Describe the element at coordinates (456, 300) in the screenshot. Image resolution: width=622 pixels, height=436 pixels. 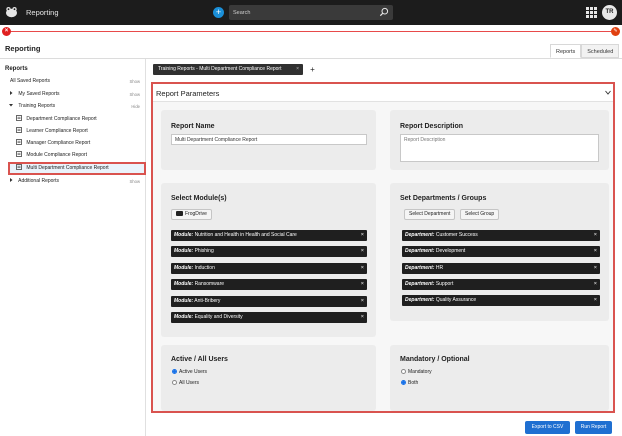
I see `chip-label: Quality Assurance` at that location.